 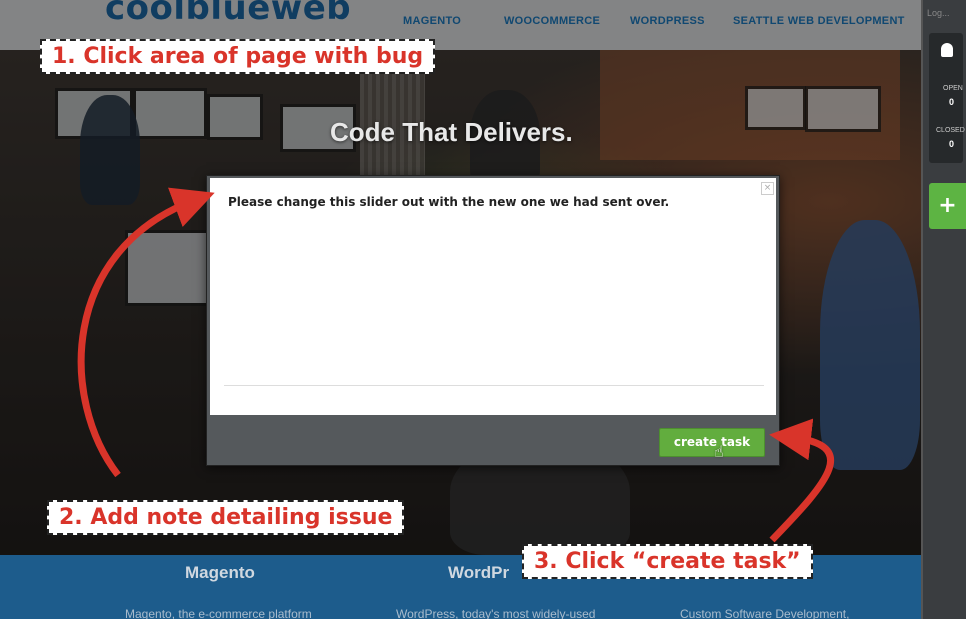 I want to click on callout-step-1: 1. Click area of page with bug, so click(x=238, y=56).